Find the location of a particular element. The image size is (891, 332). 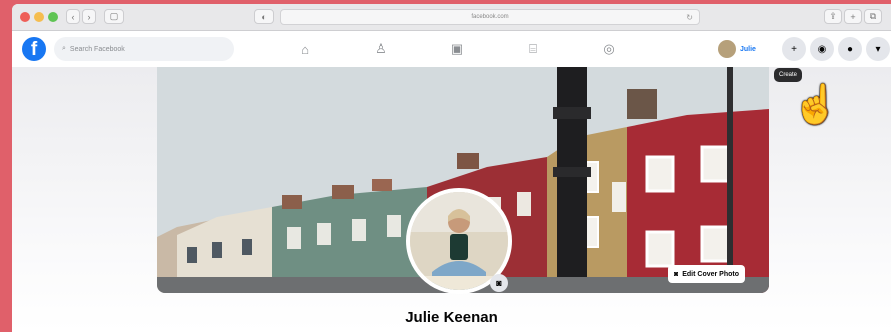

share-icon: ⇪ is located at coordinates (833, 16).